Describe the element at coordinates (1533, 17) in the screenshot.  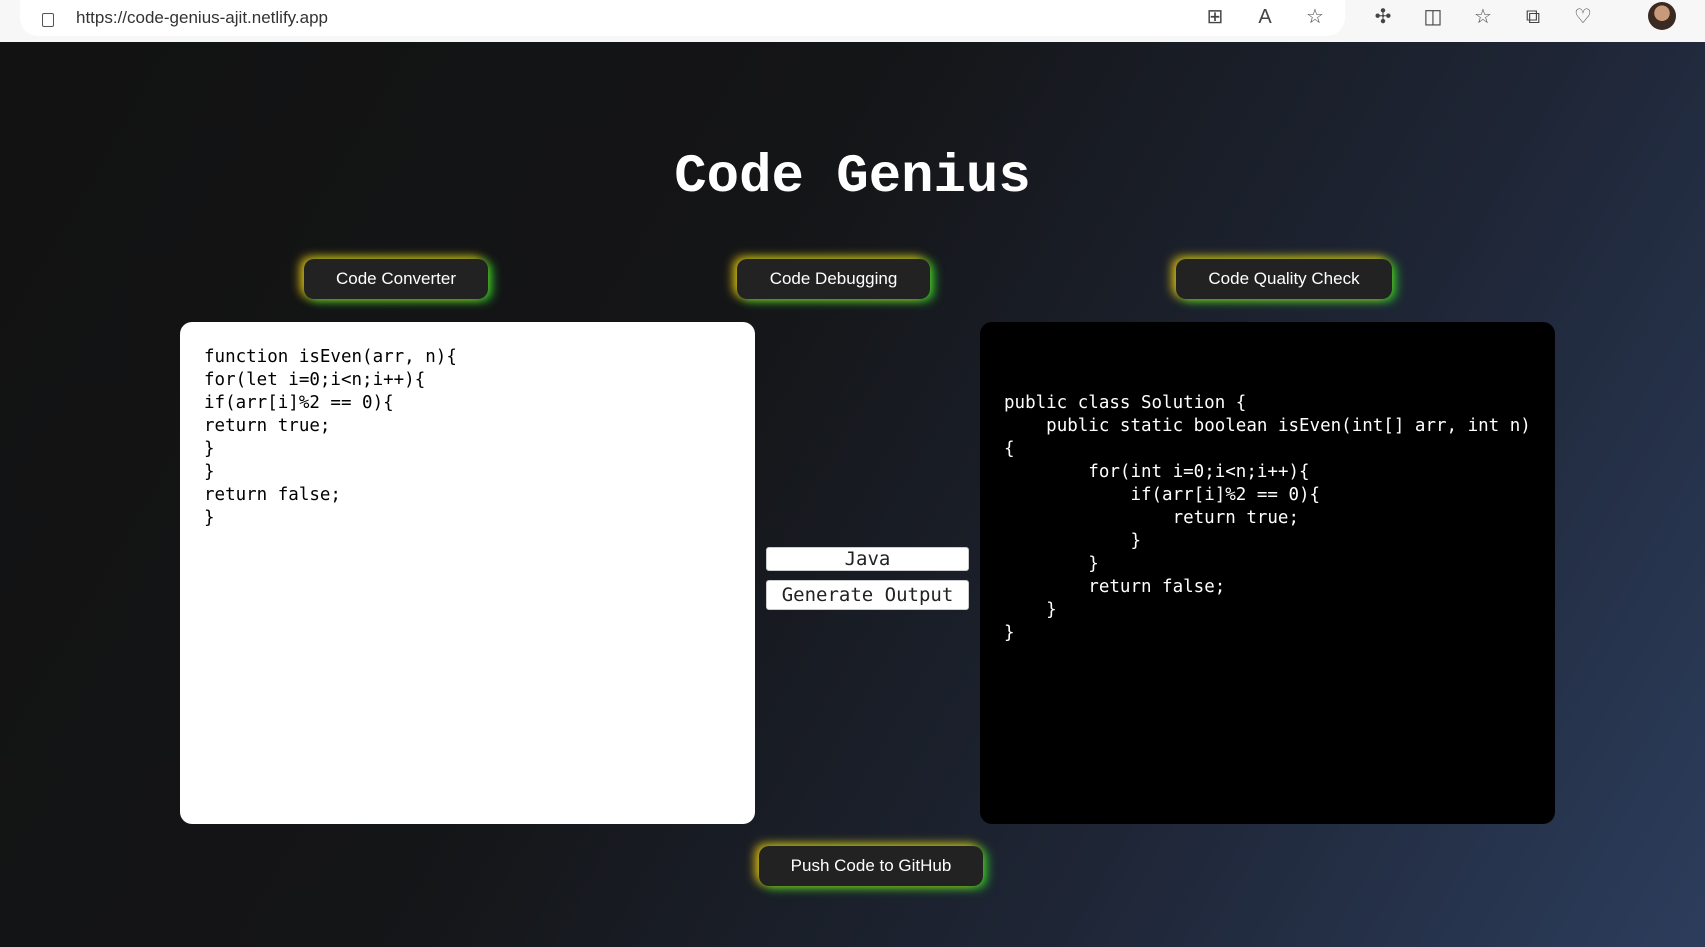
I see `collections-icon: ⧉` at that location.